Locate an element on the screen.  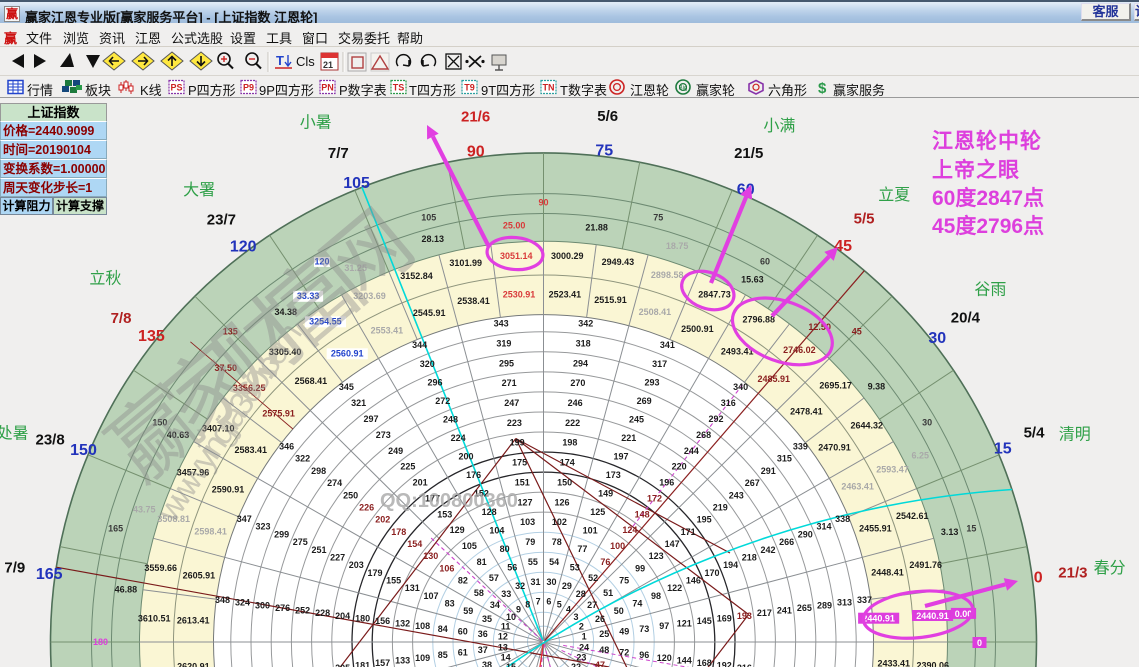
svg-text: 26 is located at coordinates (600, 619).